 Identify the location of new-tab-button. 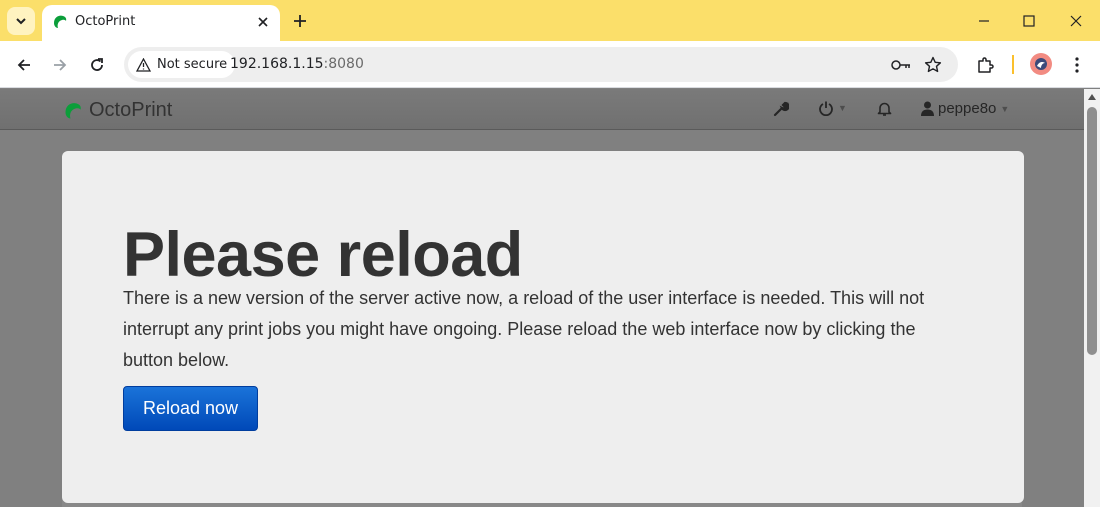
(300, 21).